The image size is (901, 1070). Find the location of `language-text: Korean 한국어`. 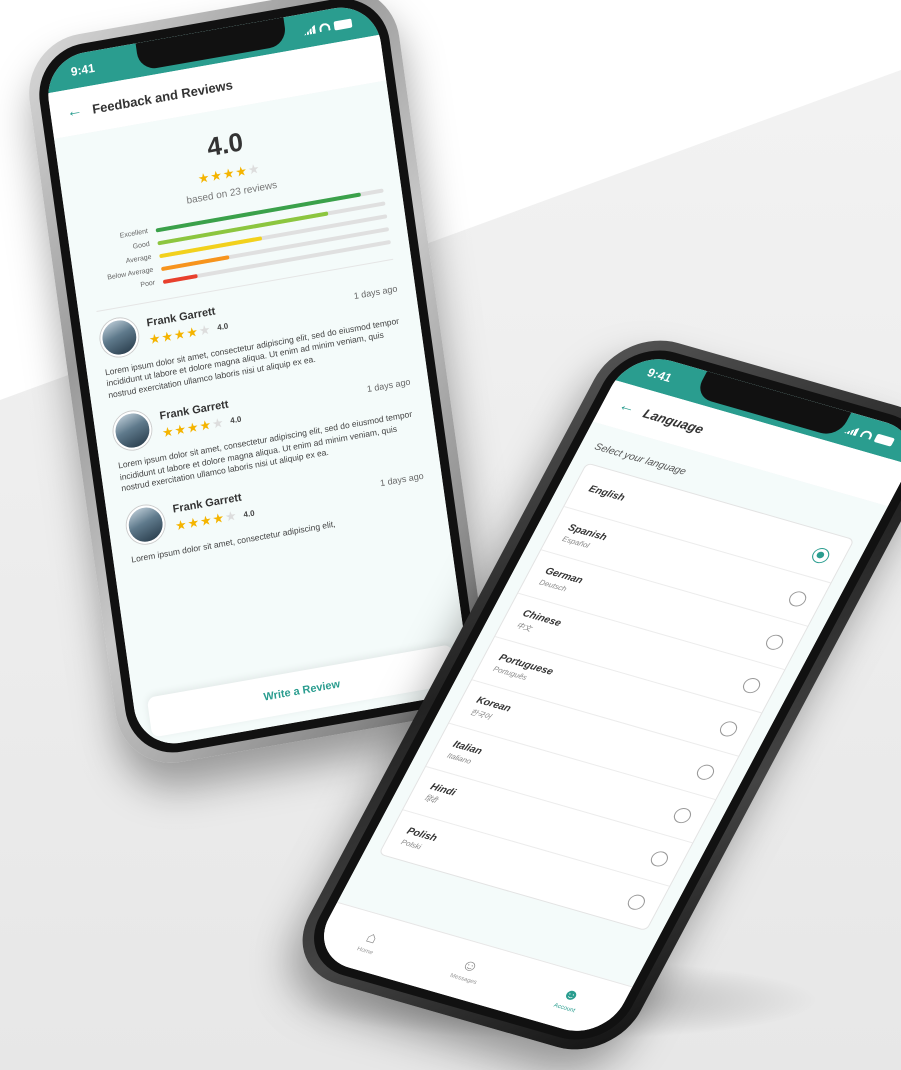

language-text: Korean 한국어 is located at coordinates (490, 710).